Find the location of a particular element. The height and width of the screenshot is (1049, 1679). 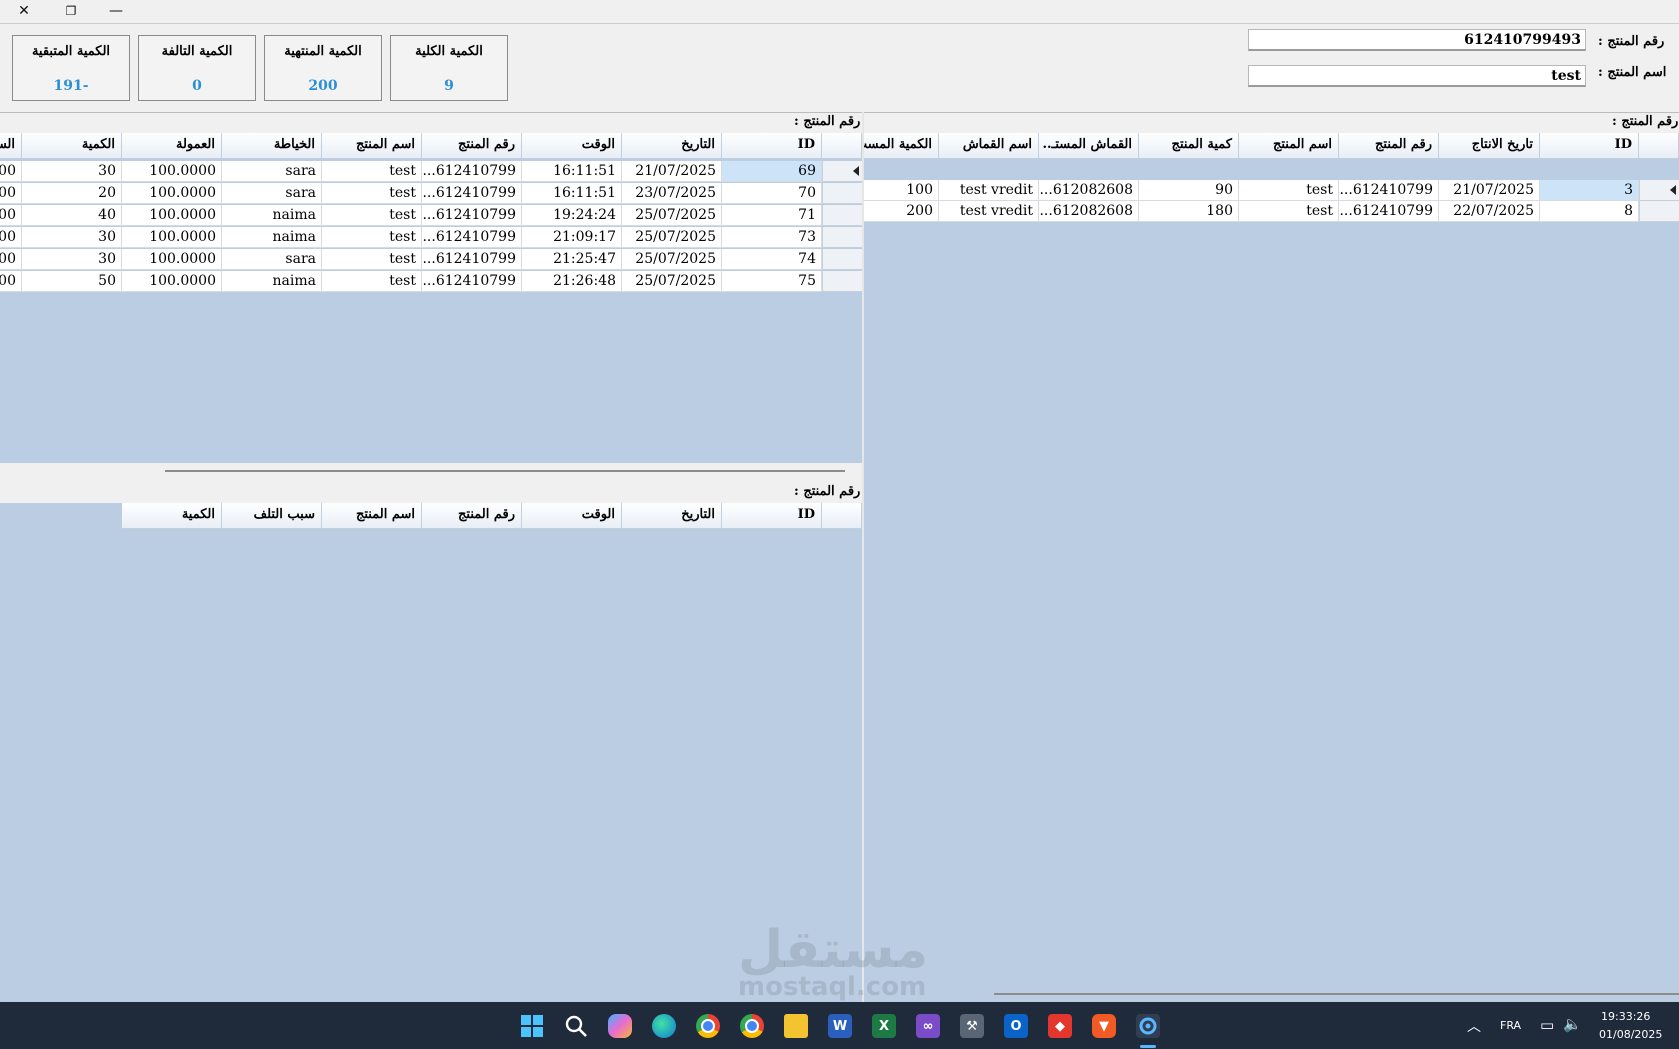

table-cell: 69 is located at coordinates (772, 171).